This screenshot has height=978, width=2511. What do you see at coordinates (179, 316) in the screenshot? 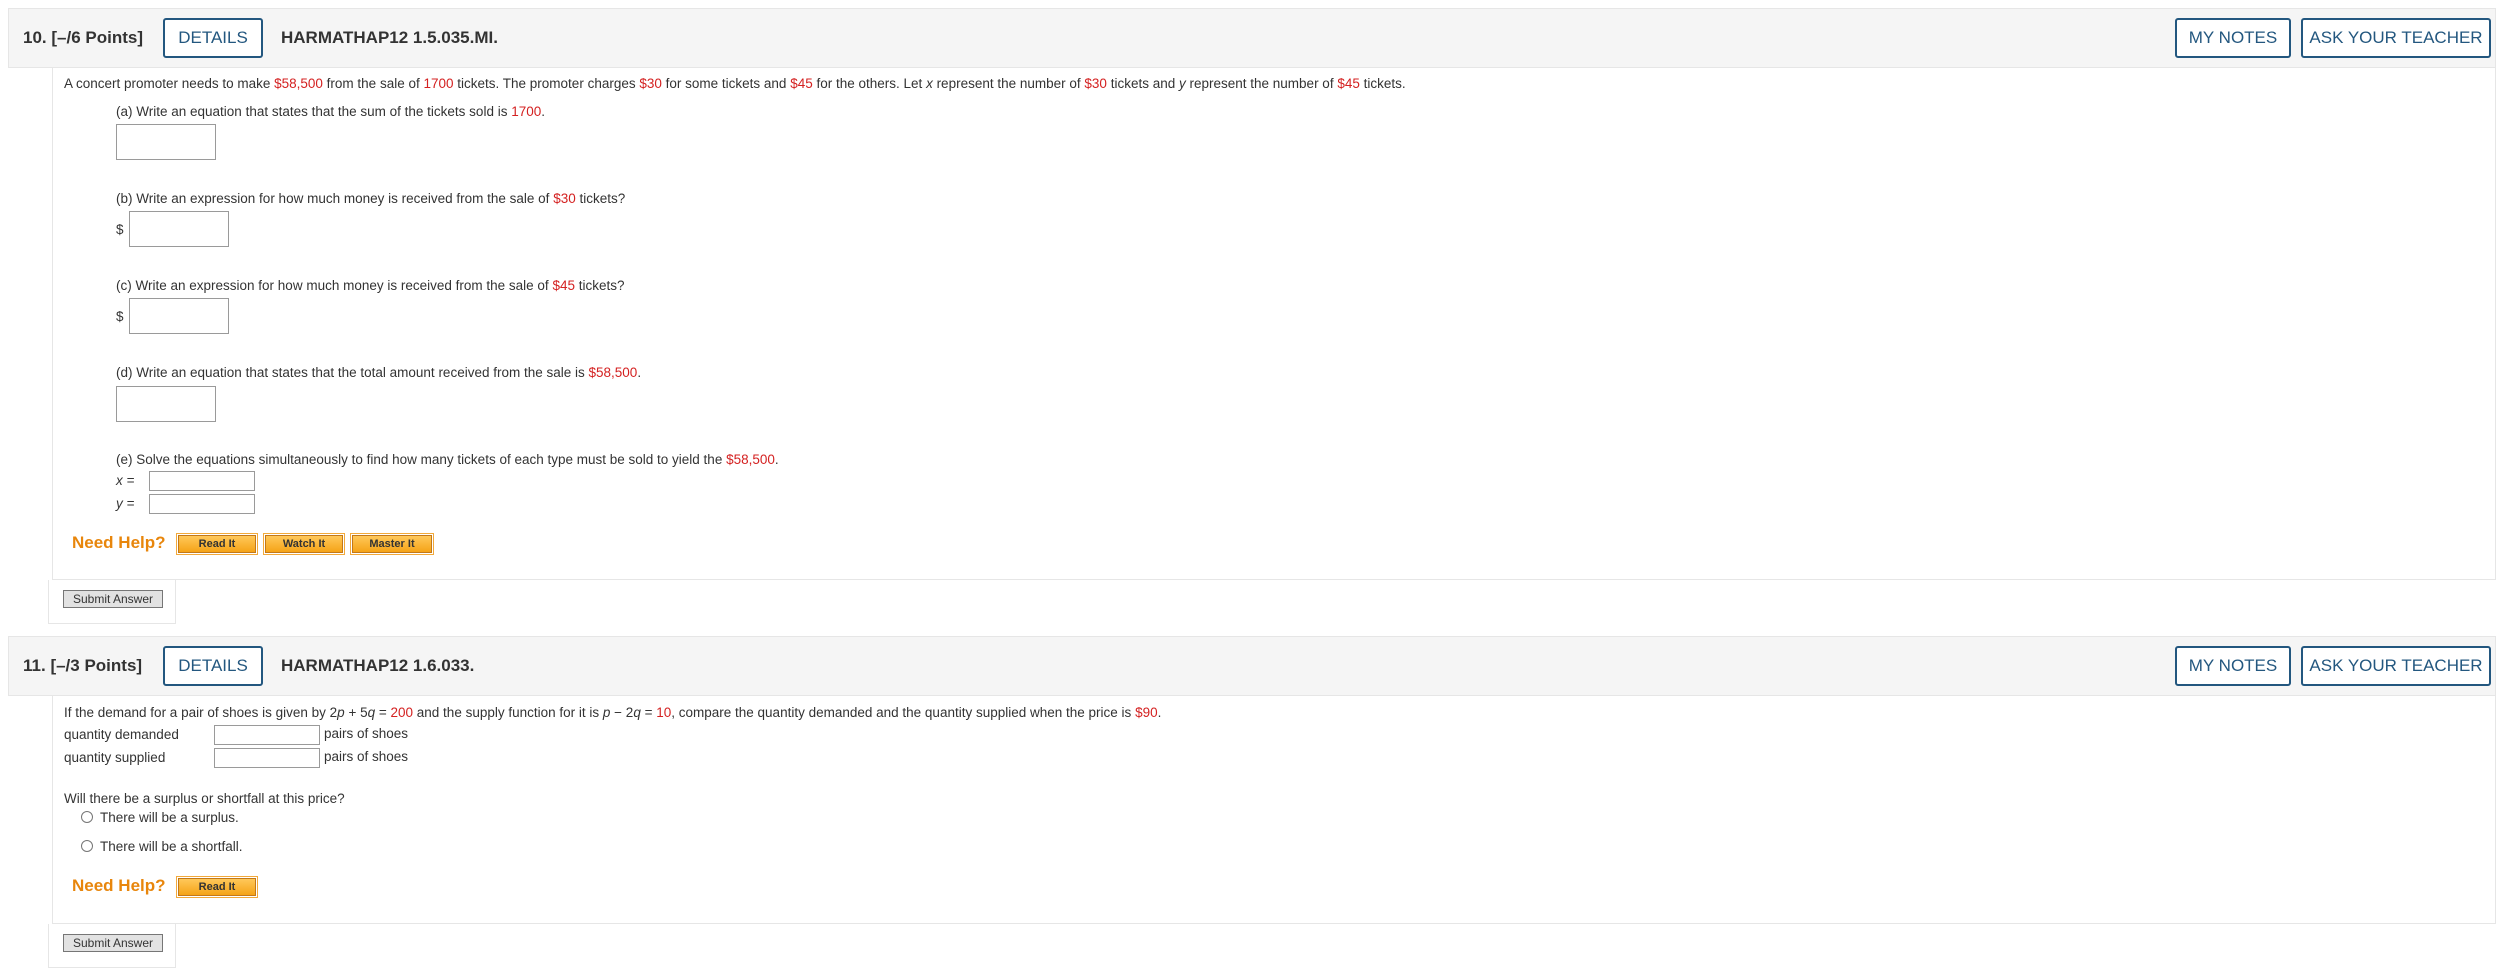
I see `part-c-answer-input` at bounding box center [179, 316].